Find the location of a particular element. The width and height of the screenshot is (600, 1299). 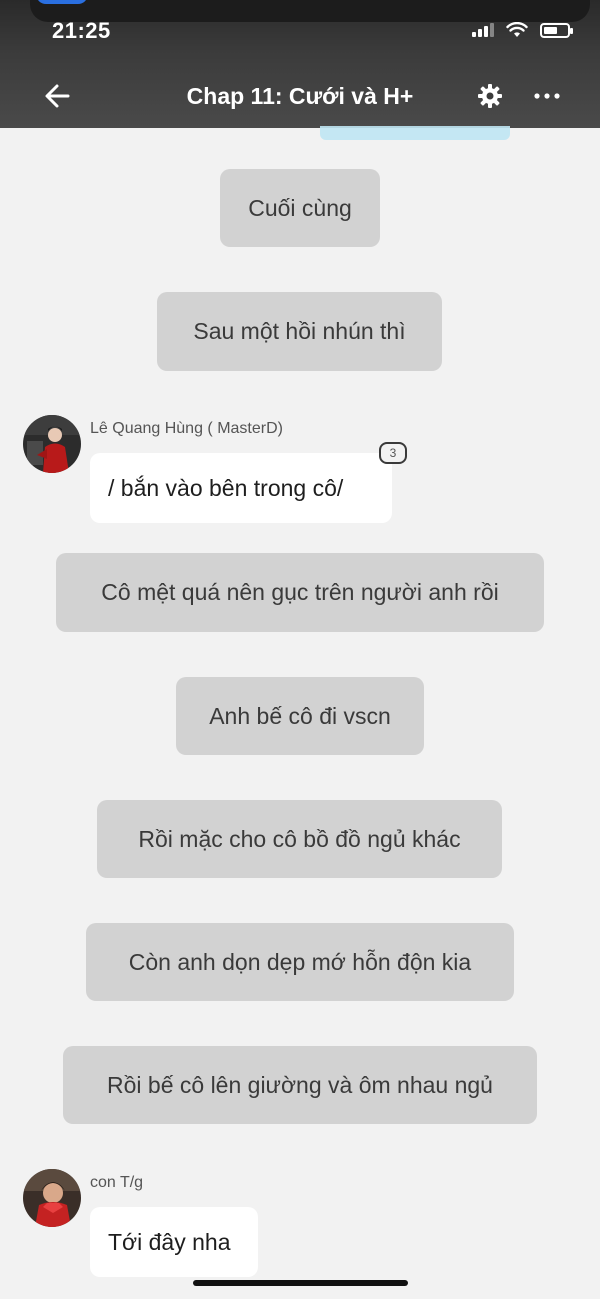

narration-bubble: Còn anh dọn dẹp mớ hỗn độn kia is located at coordinates (300, 962).